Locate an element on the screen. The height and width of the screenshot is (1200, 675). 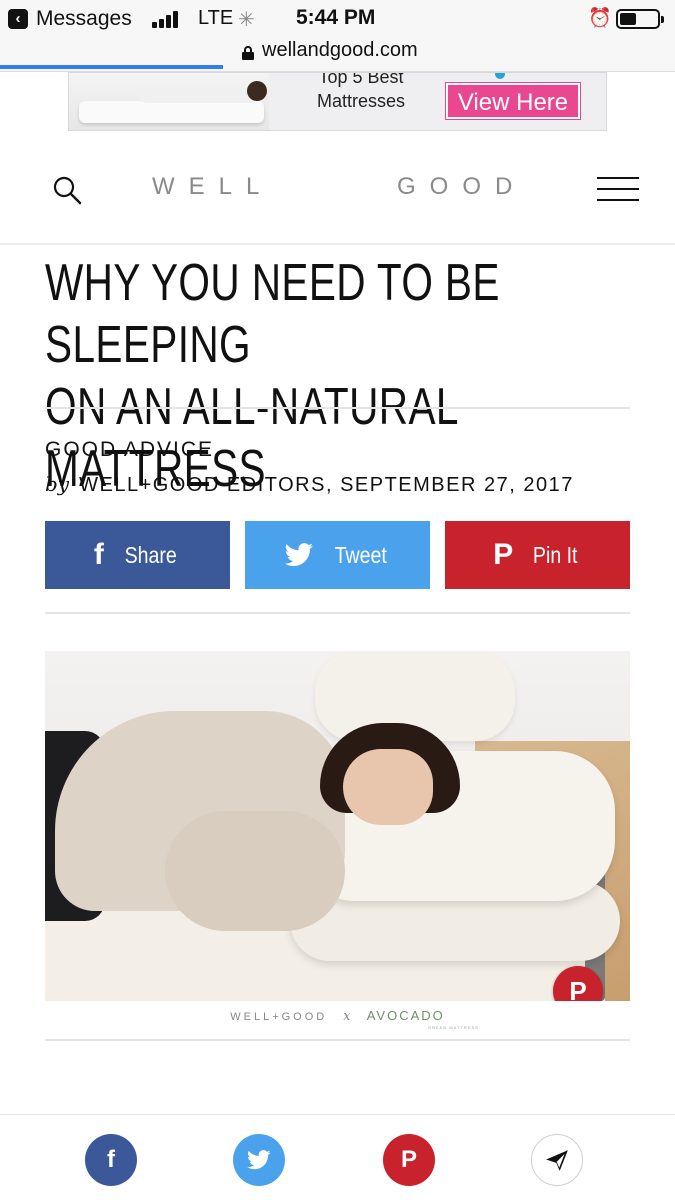
logo-good: GOOD is located at coordinates (461, 187).